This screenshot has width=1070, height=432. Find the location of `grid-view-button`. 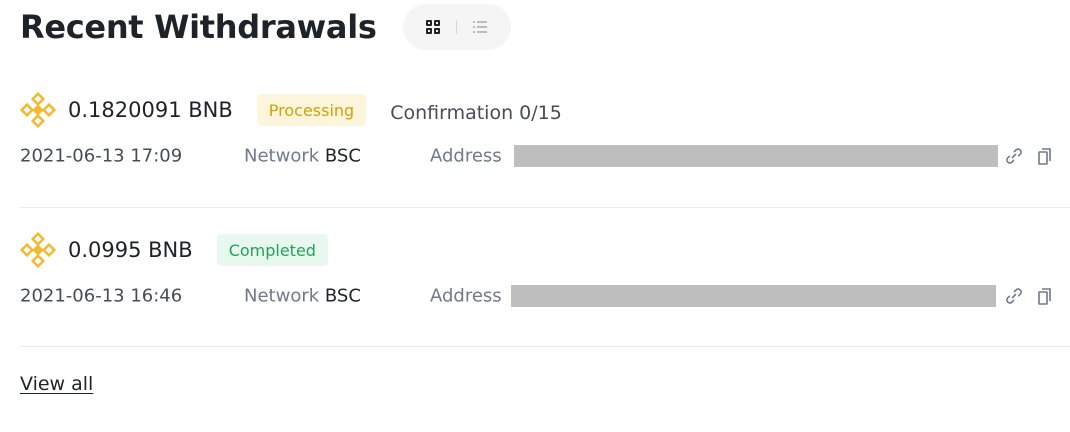

grid-view-button is located at coordinates (433, 27).